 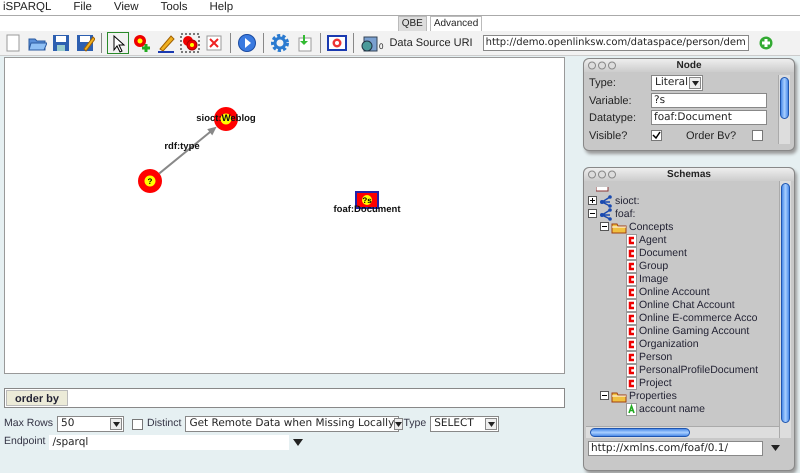 What do you see at coordinates (655, 358) in the screenshot?
I see `tree-item: Person` at bounding box center [655, 358].